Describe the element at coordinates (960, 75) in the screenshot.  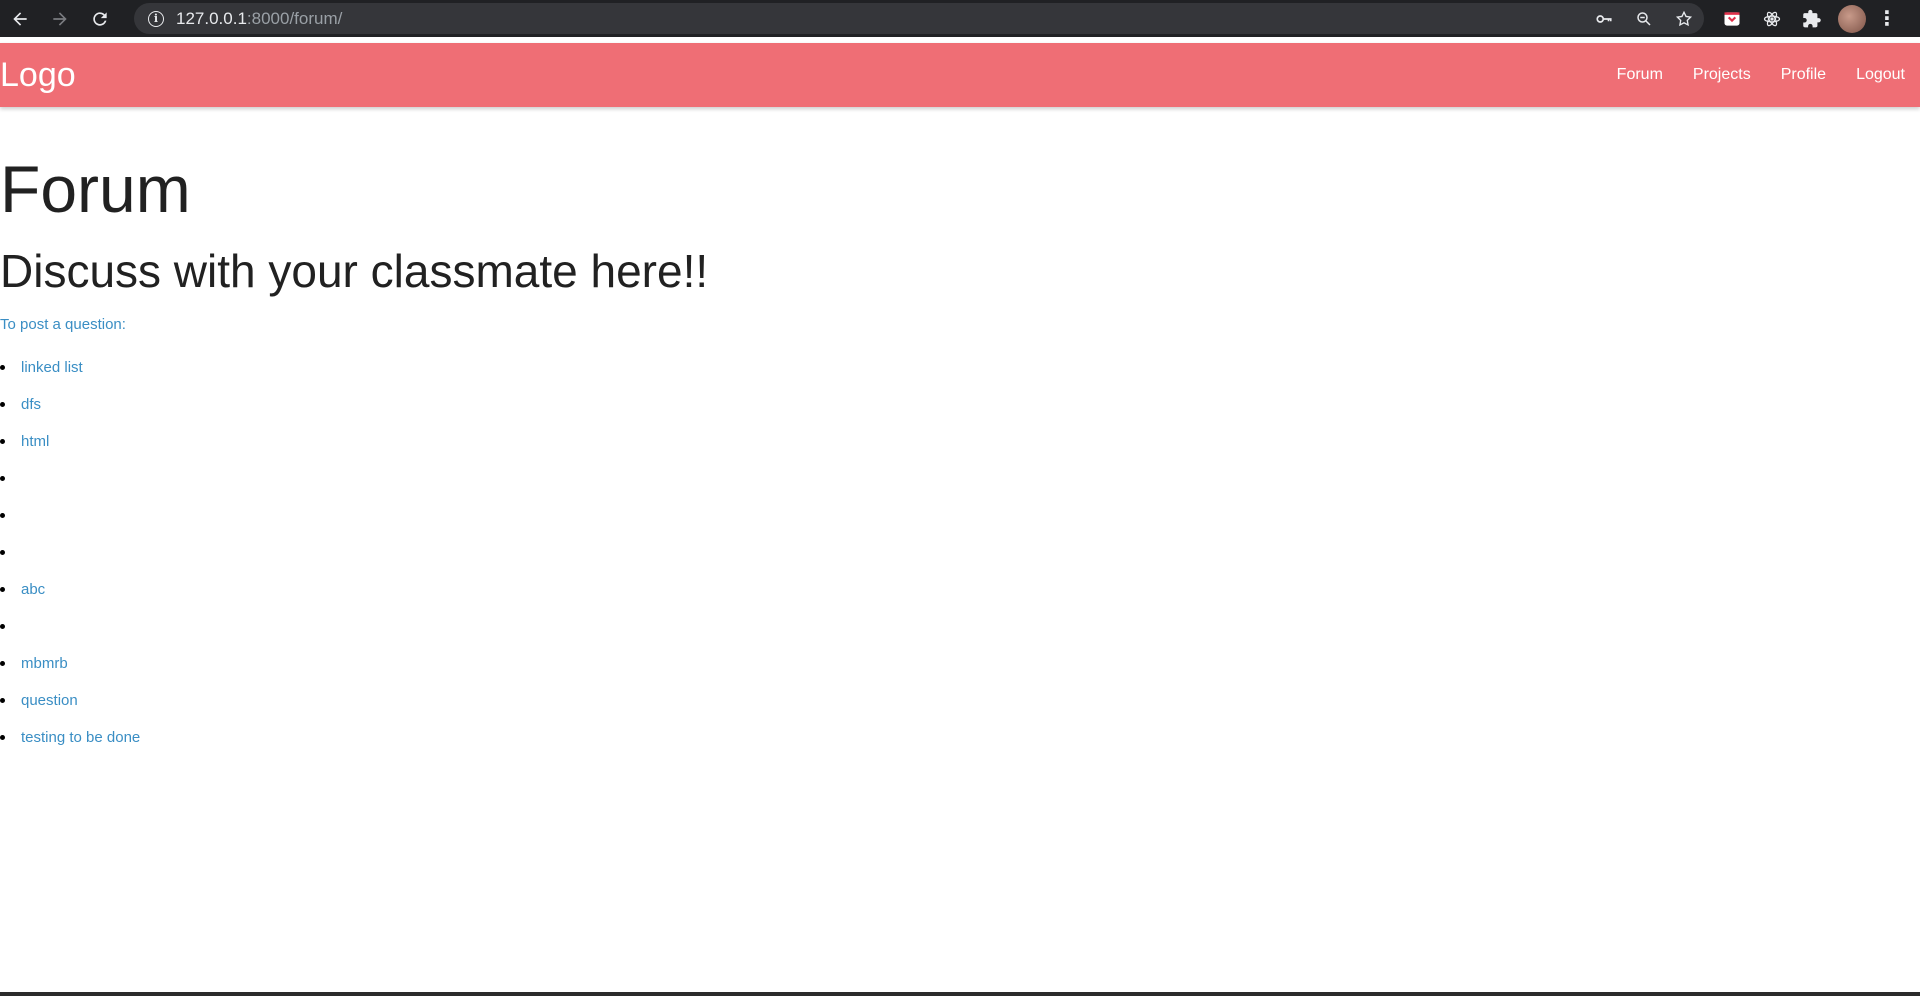
I see `site-navbar: Logo Forum Projects Profile Logout` at that location.